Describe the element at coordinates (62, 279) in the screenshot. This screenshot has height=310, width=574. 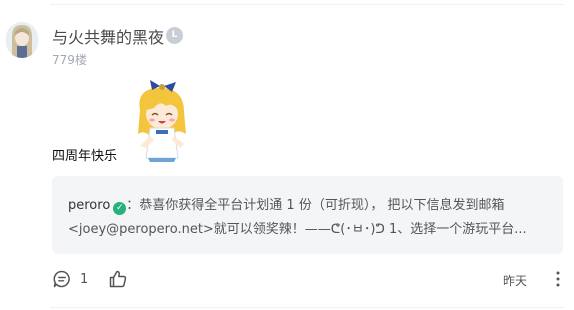
I see `comment-icon` at that location.